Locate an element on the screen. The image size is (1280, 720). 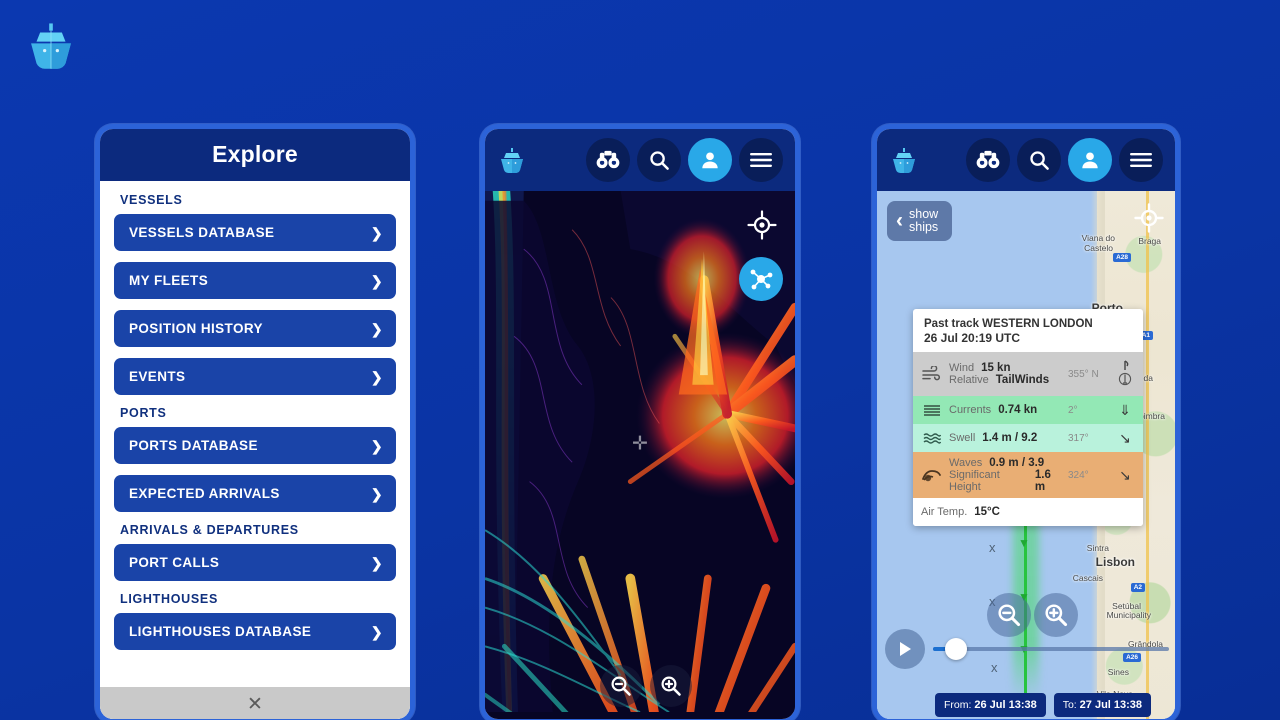
menu-group-arrivals-departures: ARRIVALS & DEPARTURES PORT CALLS ❯ is located at coordinates (255, 552).